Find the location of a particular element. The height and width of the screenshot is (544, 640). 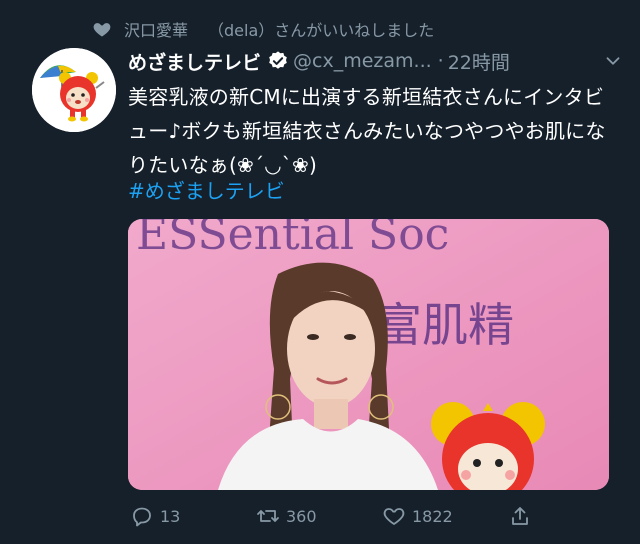

timestamp: 22時間 is located at coordinates (479, 61).